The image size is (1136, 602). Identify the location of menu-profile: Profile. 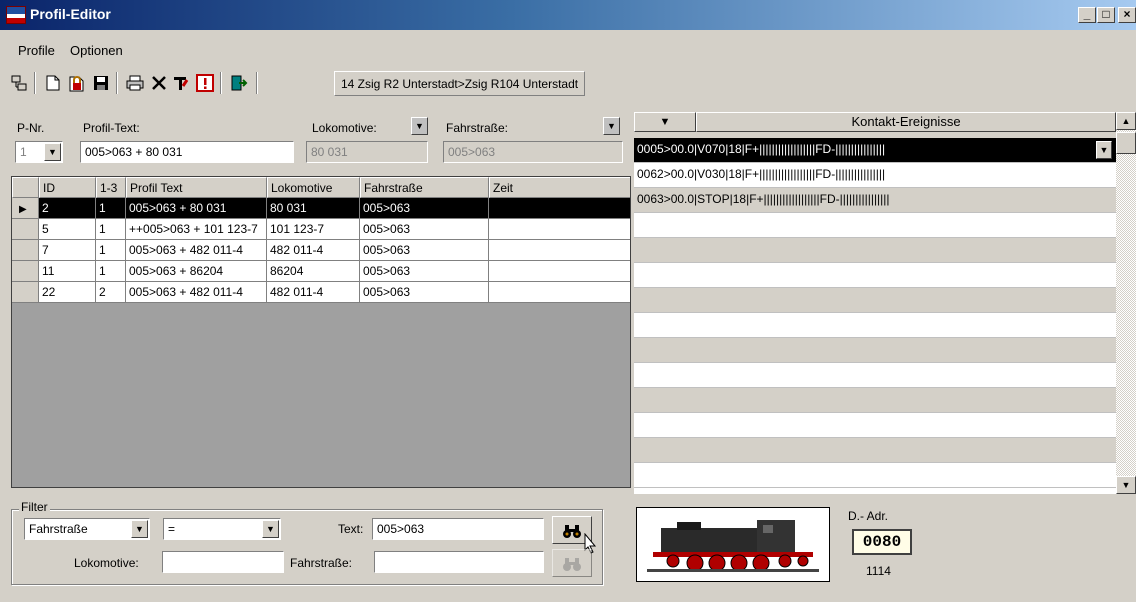
(36, 50).